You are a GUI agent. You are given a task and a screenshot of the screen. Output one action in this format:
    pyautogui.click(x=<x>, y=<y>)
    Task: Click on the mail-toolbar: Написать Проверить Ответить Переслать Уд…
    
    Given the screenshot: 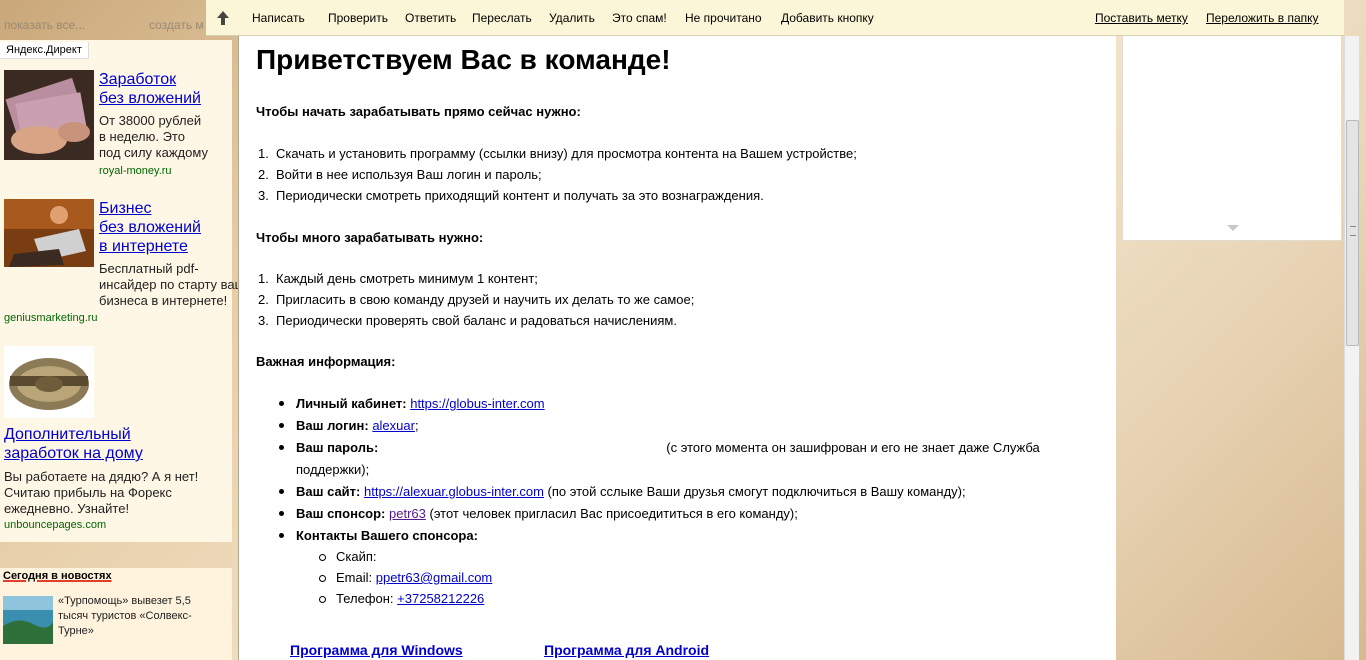 What is the action you would take?
    pyautogui.click(x=775, y=18)
    